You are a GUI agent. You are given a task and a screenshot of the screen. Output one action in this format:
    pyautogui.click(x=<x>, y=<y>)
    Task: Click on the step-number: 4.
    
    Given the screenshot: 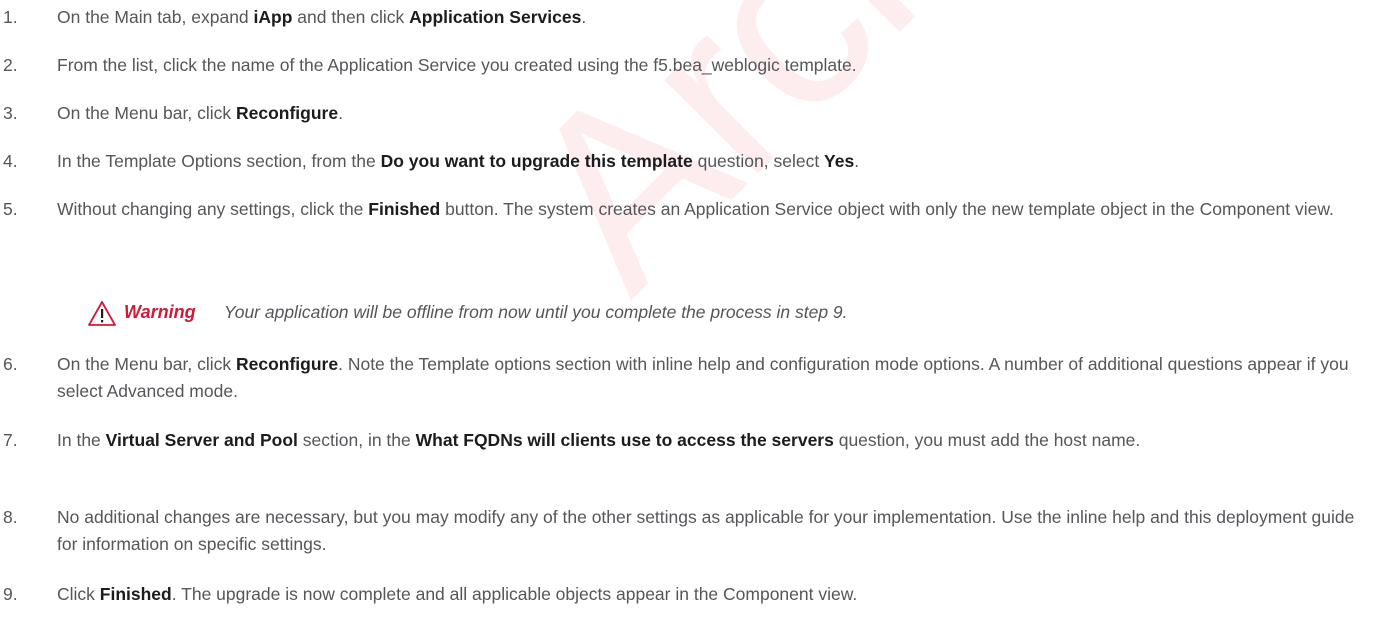 What is the action you would take?
    pyautogui.click(x=10, y=161)
    